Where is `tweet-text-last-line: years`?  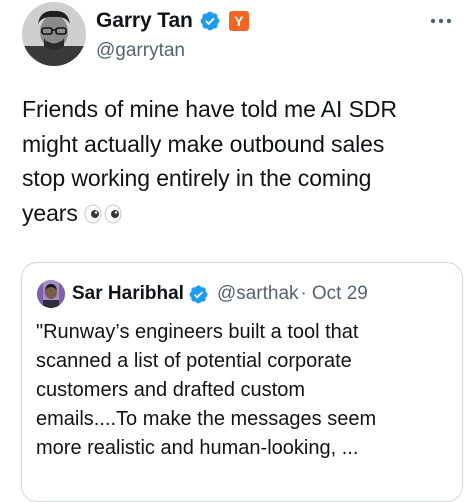 tweet-text-last-line: years is located at coordinates (244, 213).